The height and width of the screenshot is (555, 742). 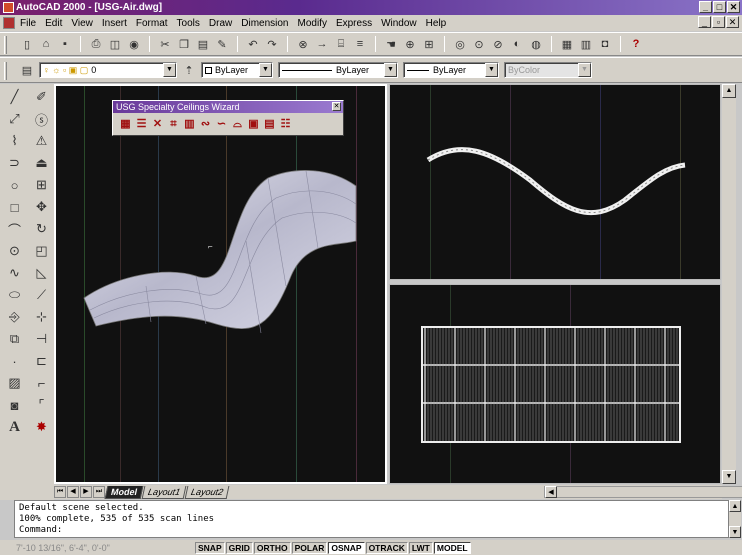 I want to click on report-icon: ▤, so click(x=269, y=124).